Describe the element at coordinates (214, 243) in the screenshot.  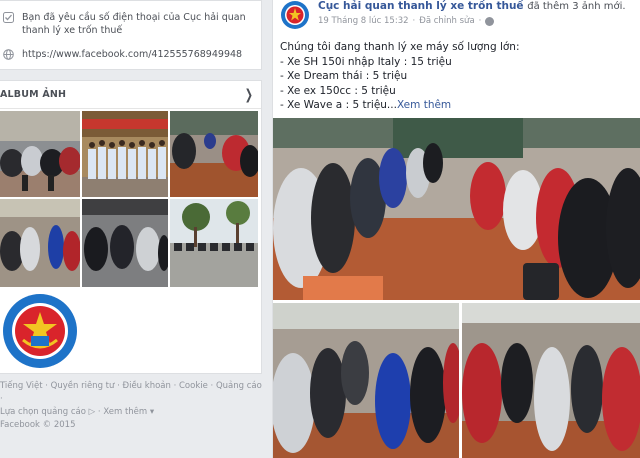
I see `album-thumb-street` at that location.